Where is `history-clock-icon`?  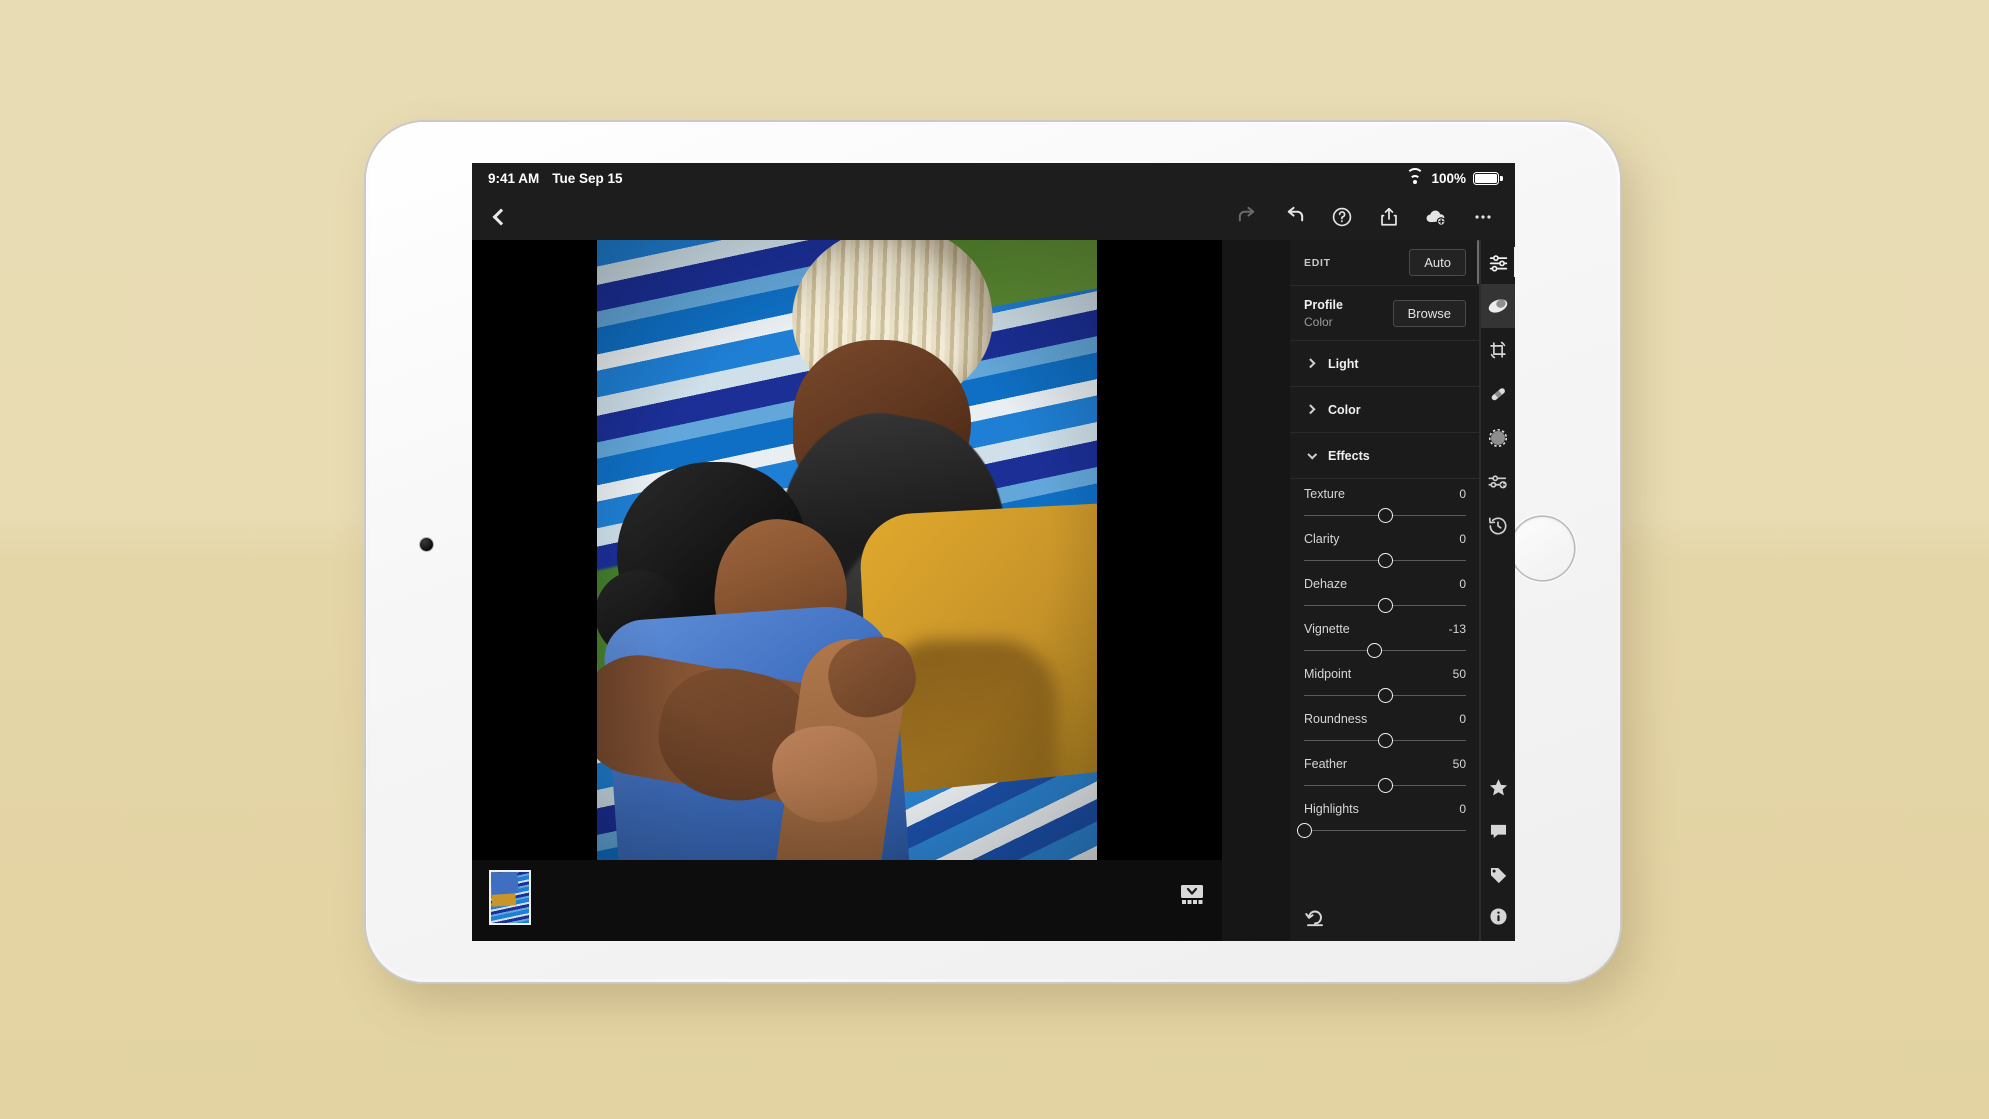 history-clock-icon is located at coordinates (1497, 526).